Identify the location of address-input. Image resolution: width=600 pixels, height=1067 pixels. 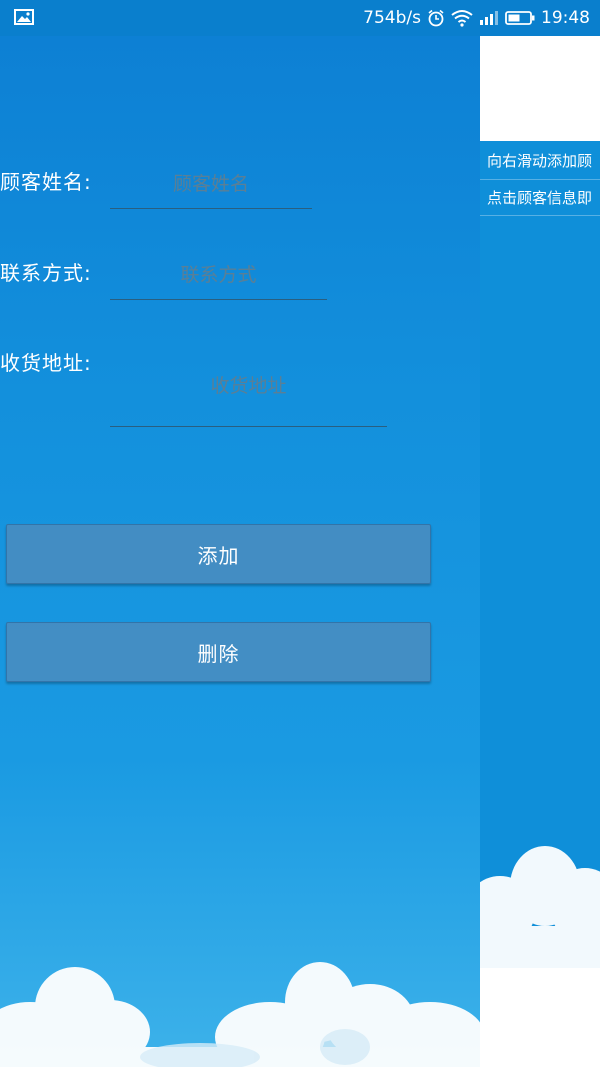
(248, 386).